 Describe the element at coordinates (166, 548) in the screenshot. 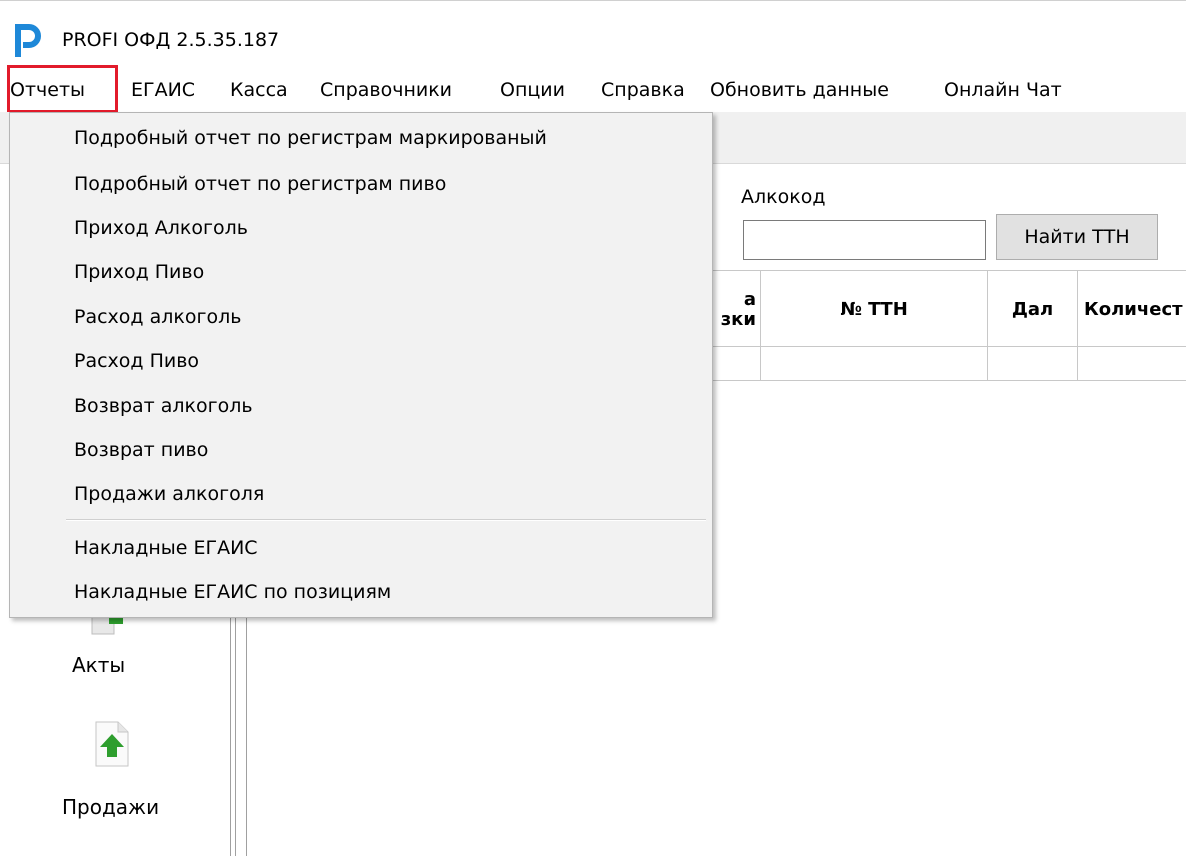

I see `menu-item-egais-invoices: Накладные ЕГАИС` at that location.